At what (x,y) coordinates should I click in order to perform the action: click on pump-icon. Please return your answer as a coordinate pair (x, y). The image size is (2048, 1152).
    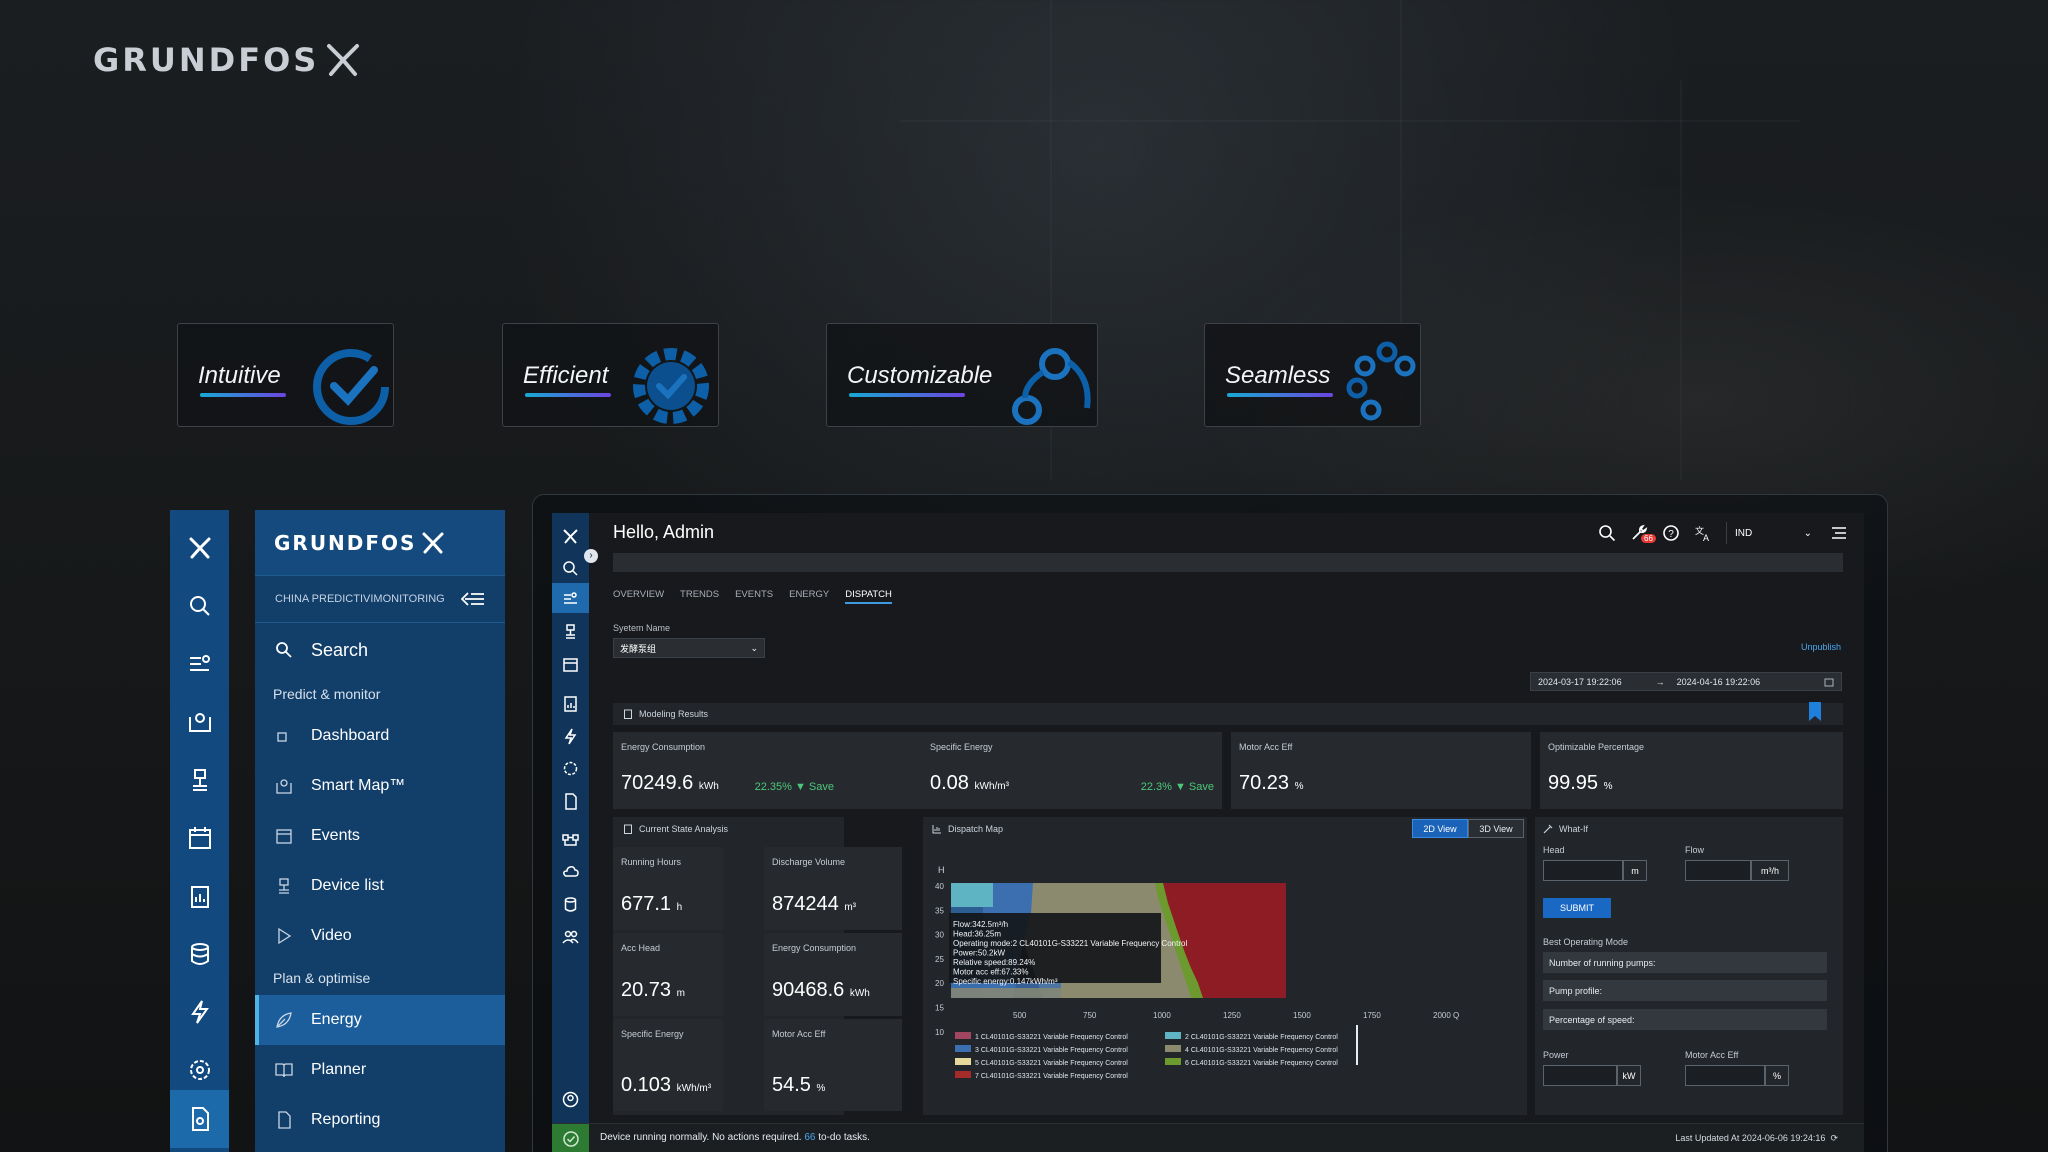
    Looking at the image, I should click on (284, 886).